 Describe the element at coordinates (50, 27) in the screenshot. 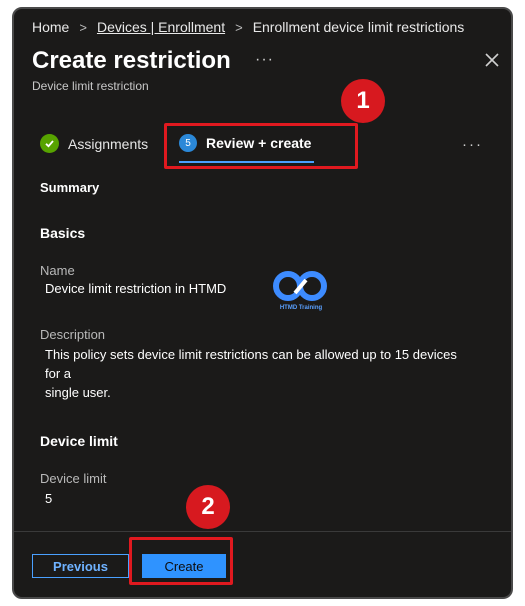

I see `breadcrumb-home: Home` at that location.